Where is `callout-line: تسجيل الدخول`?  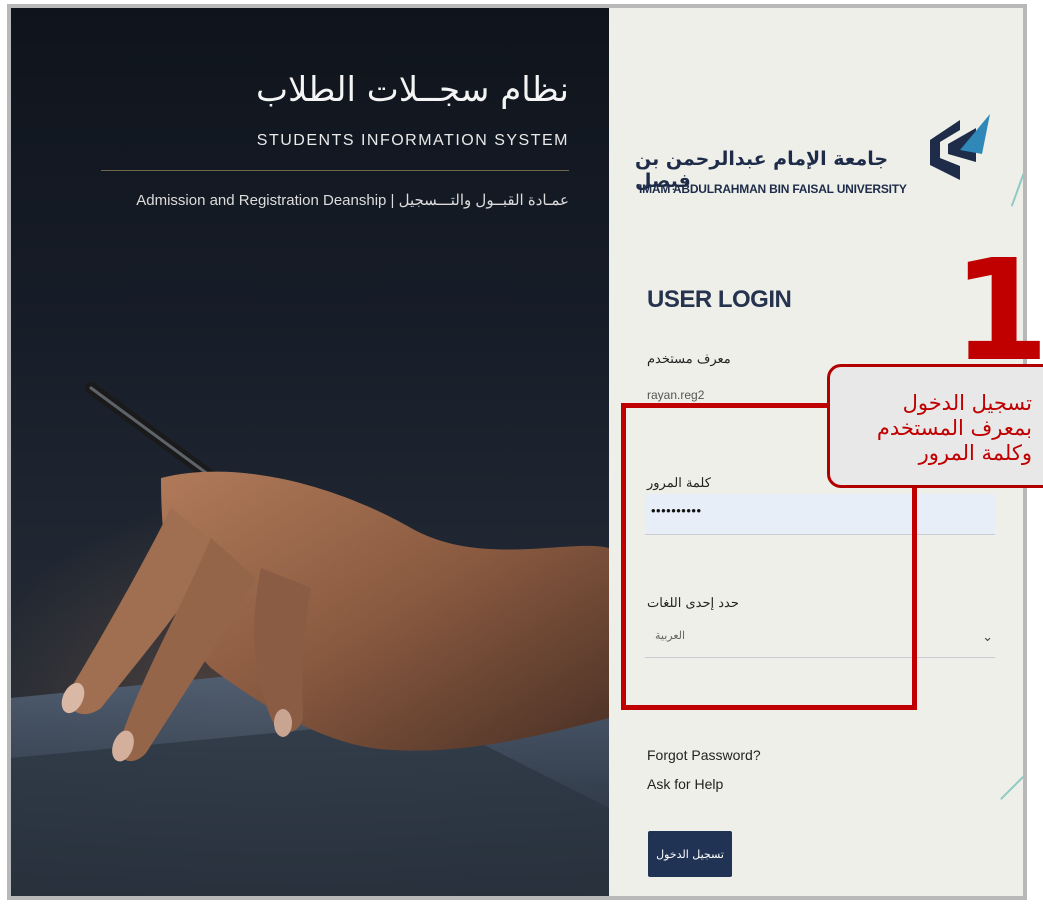
callout-line: تسجيل الدخول is located at coordinates (967, 403).